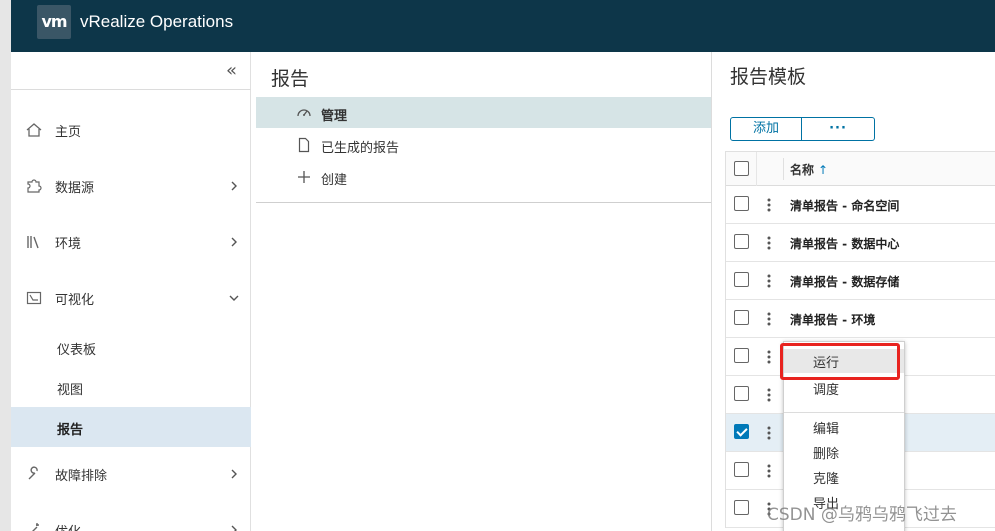 The image size is (995, 531). I want to click on menu-schedule: 调度, so click(844, 388).